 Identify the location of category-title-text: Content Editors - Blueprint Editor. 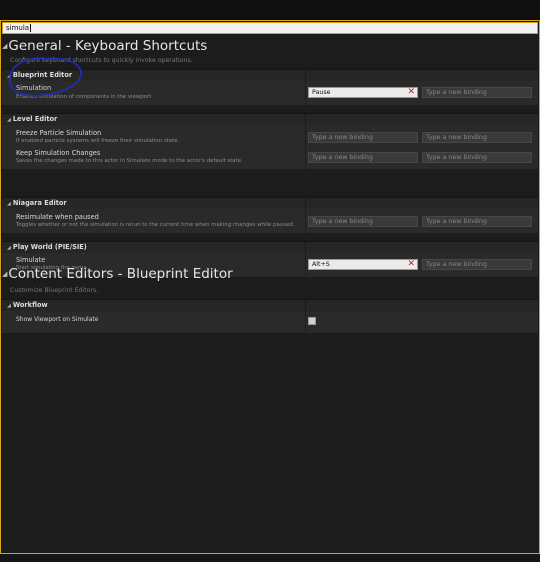
(120, 274).